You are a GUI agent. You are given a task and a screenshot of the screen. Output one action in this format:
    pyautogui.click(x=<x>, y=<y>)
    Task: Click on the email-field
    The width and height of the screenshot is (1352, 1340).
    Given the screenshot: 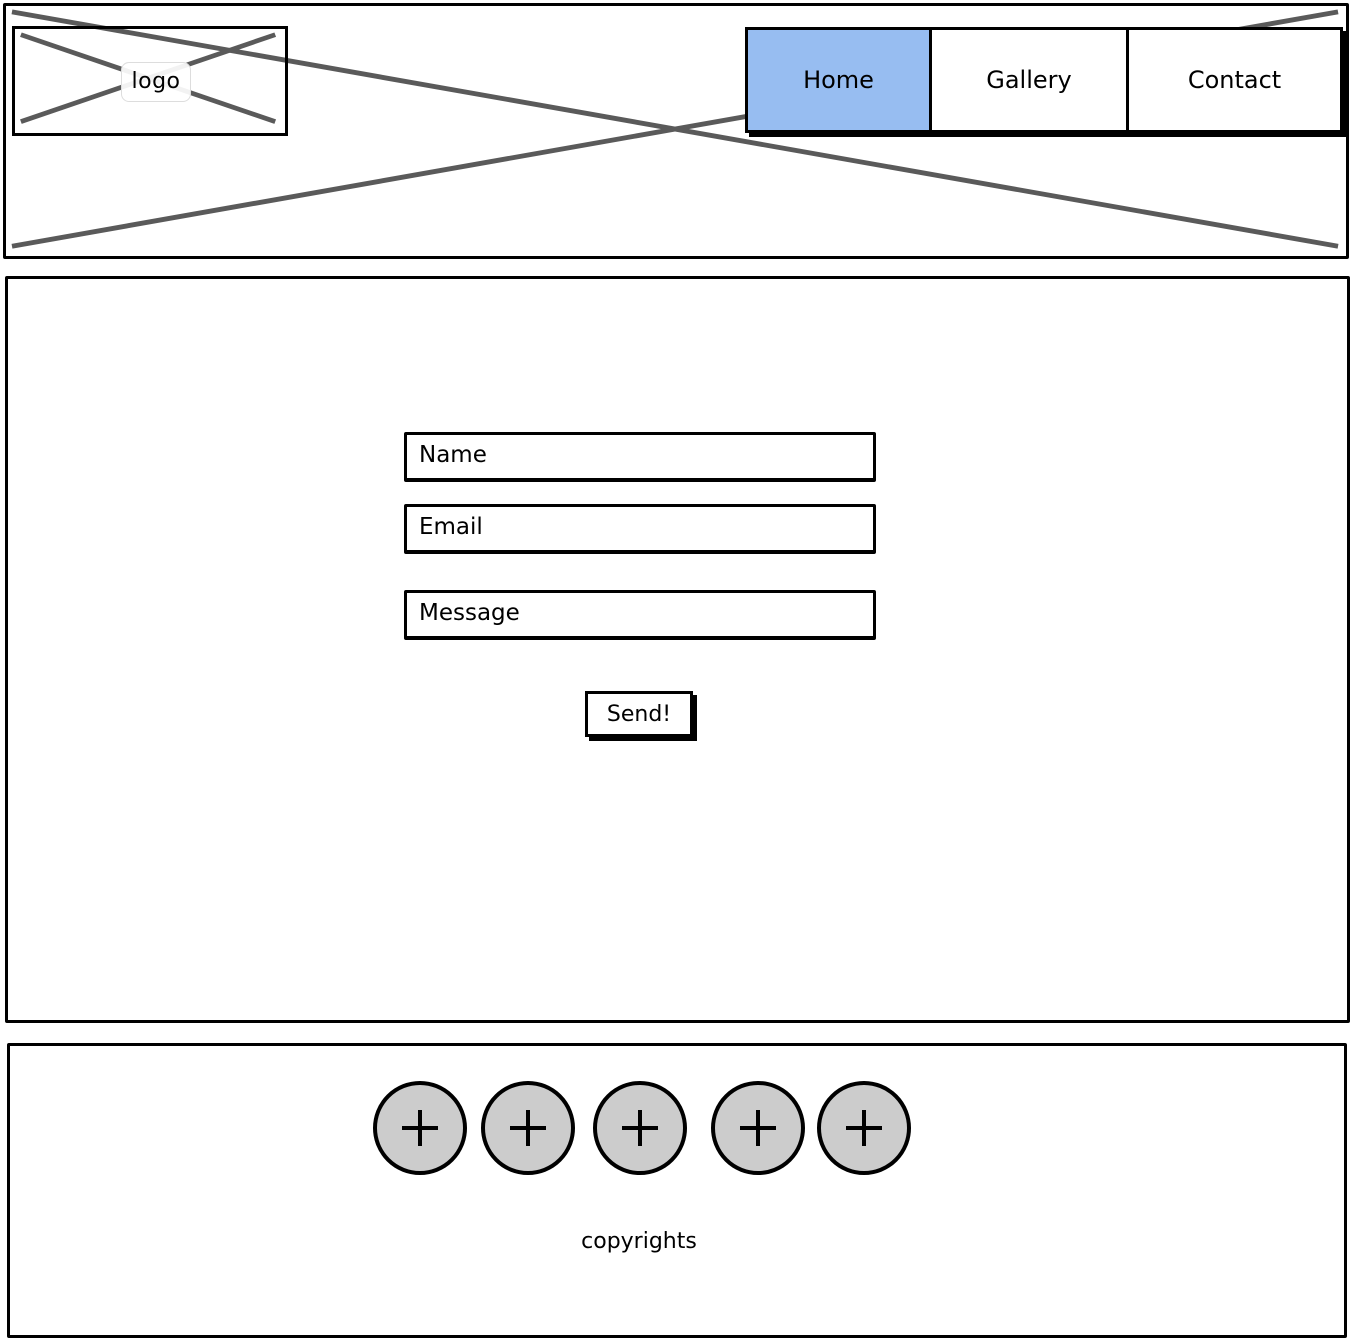 What is the action you would take?
    pyautogui.click(x=640, y=529)
    